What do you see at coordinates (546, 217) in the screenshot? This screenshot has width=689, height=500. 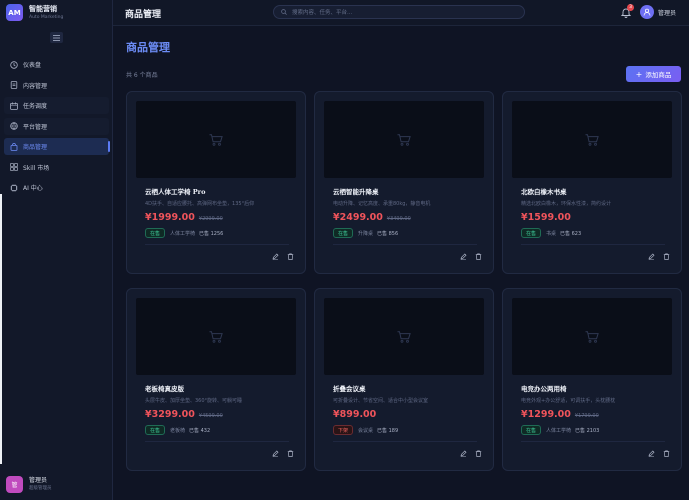 I see `product-price: ¥1599.00` at bounding box center [546, 217].